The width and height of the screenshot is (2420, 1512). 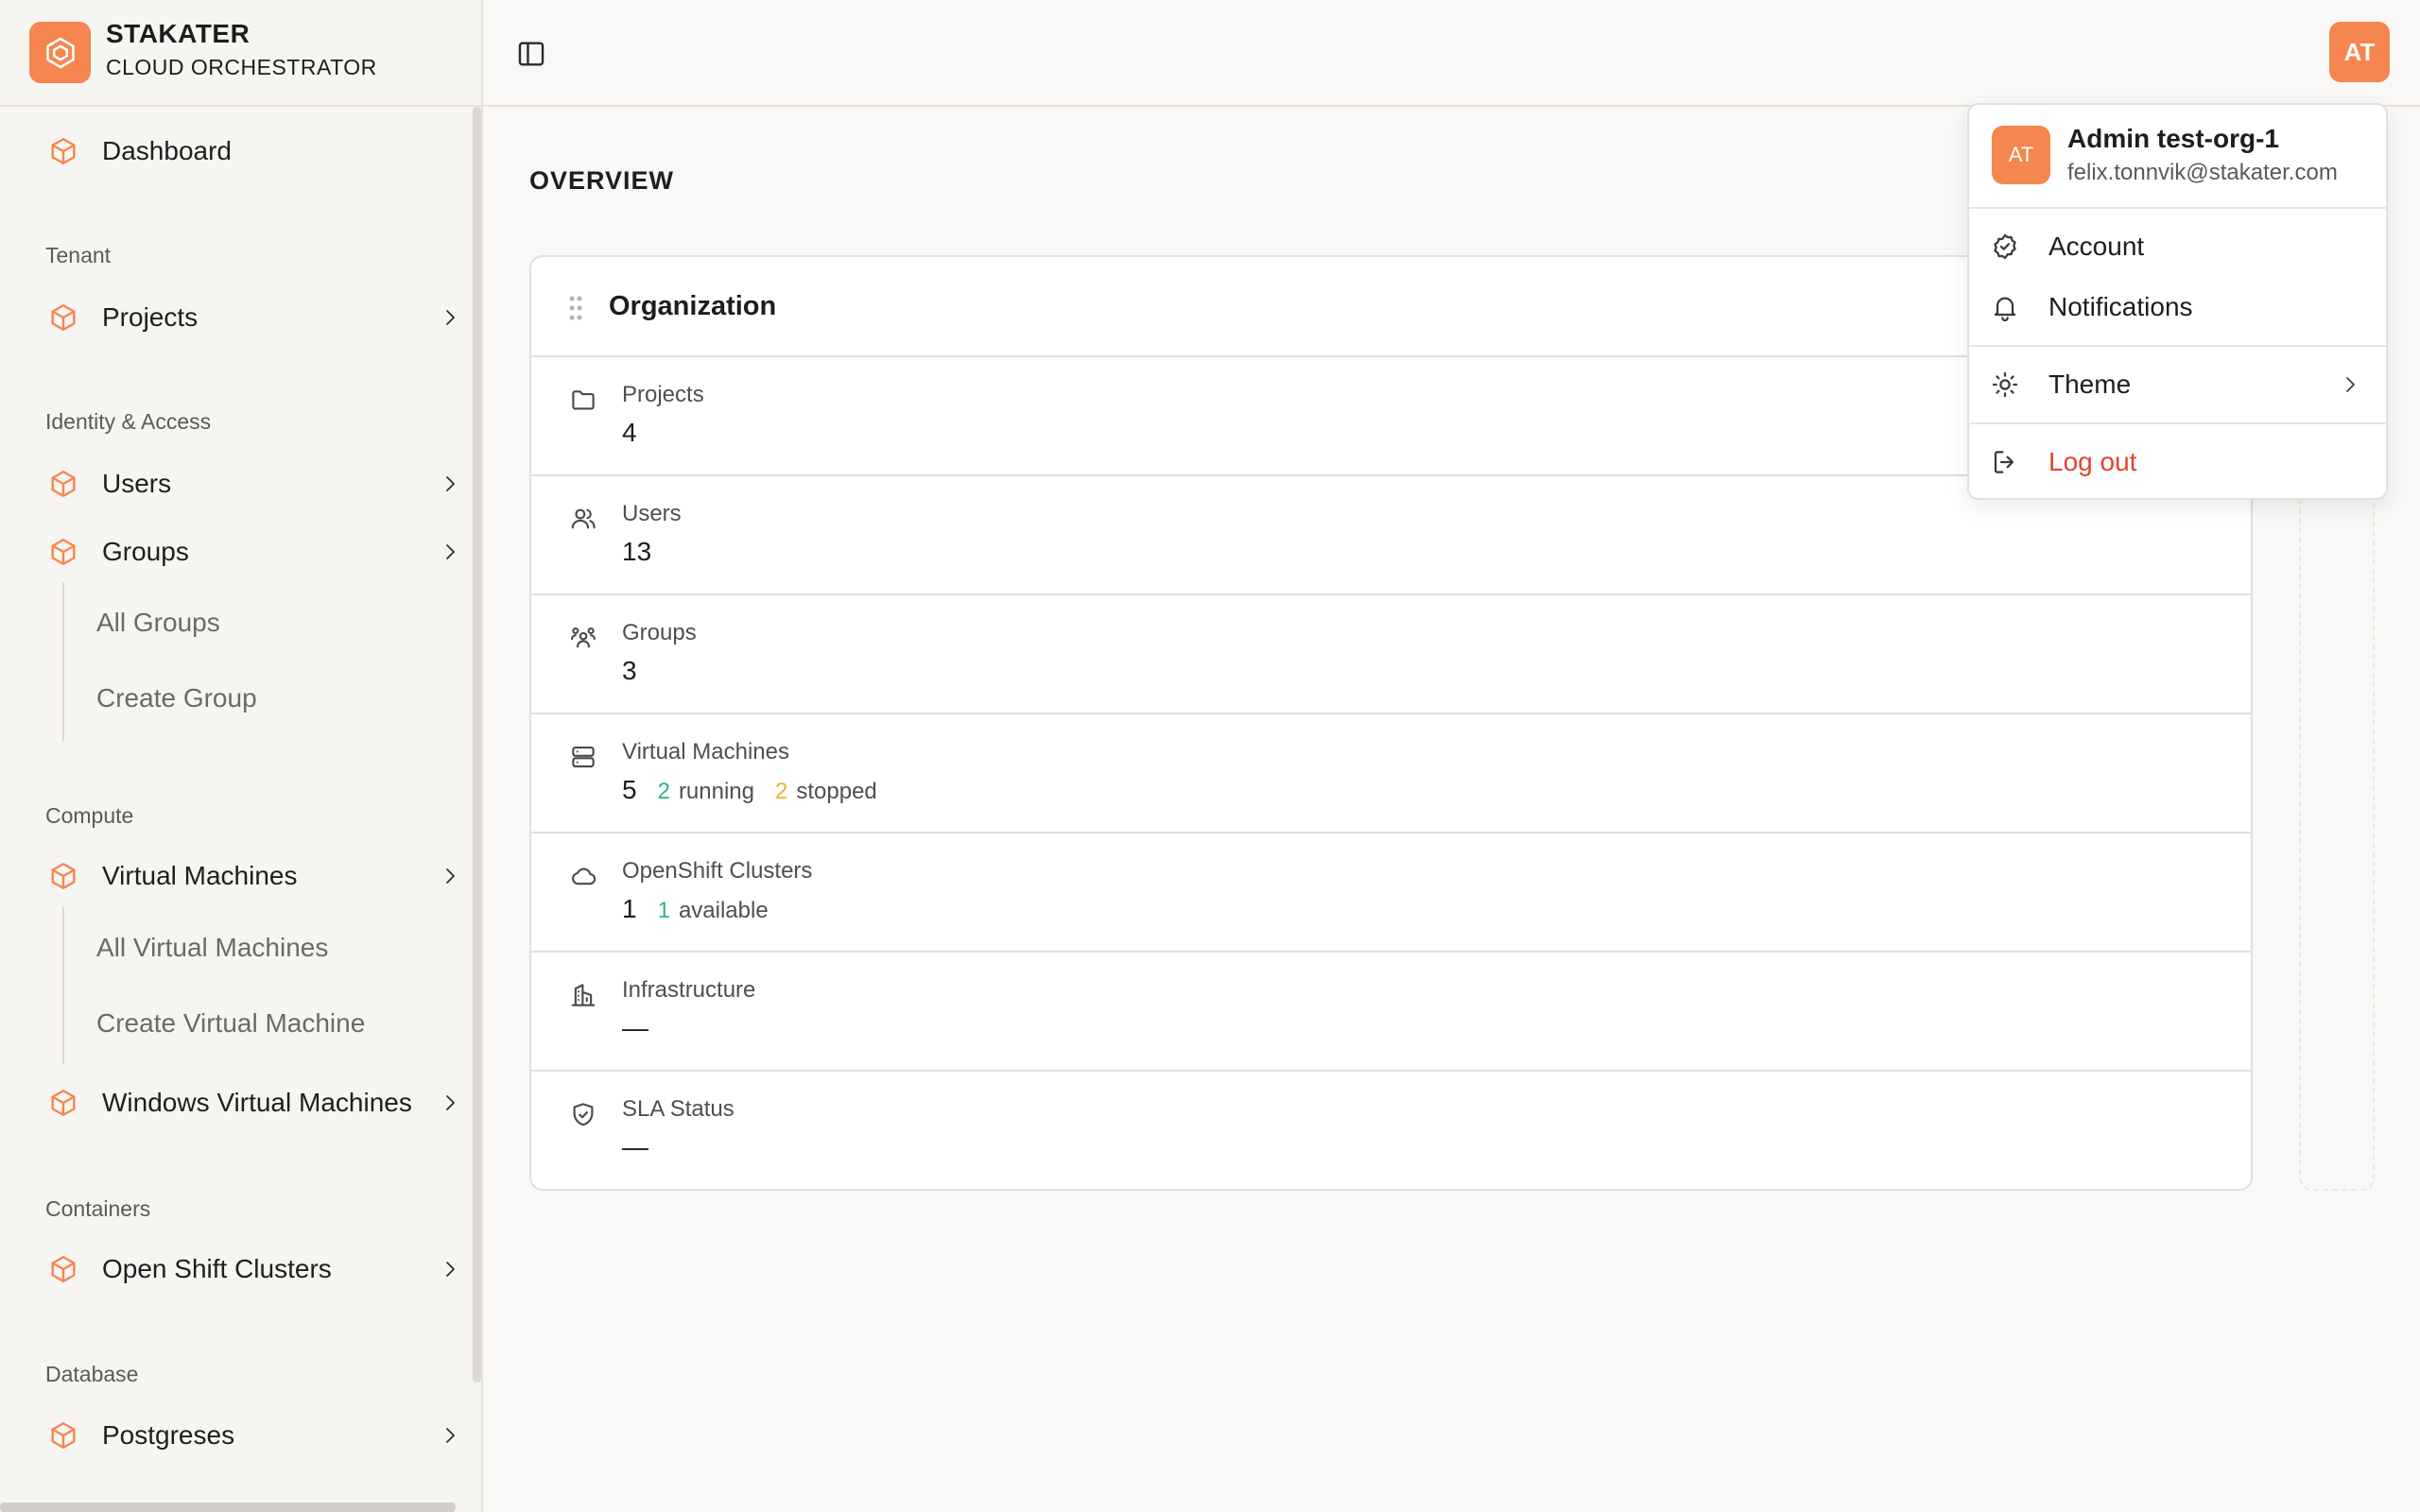 I want to click on sidebar-horizontal-scrollbar, so click(x=228, y=1507).